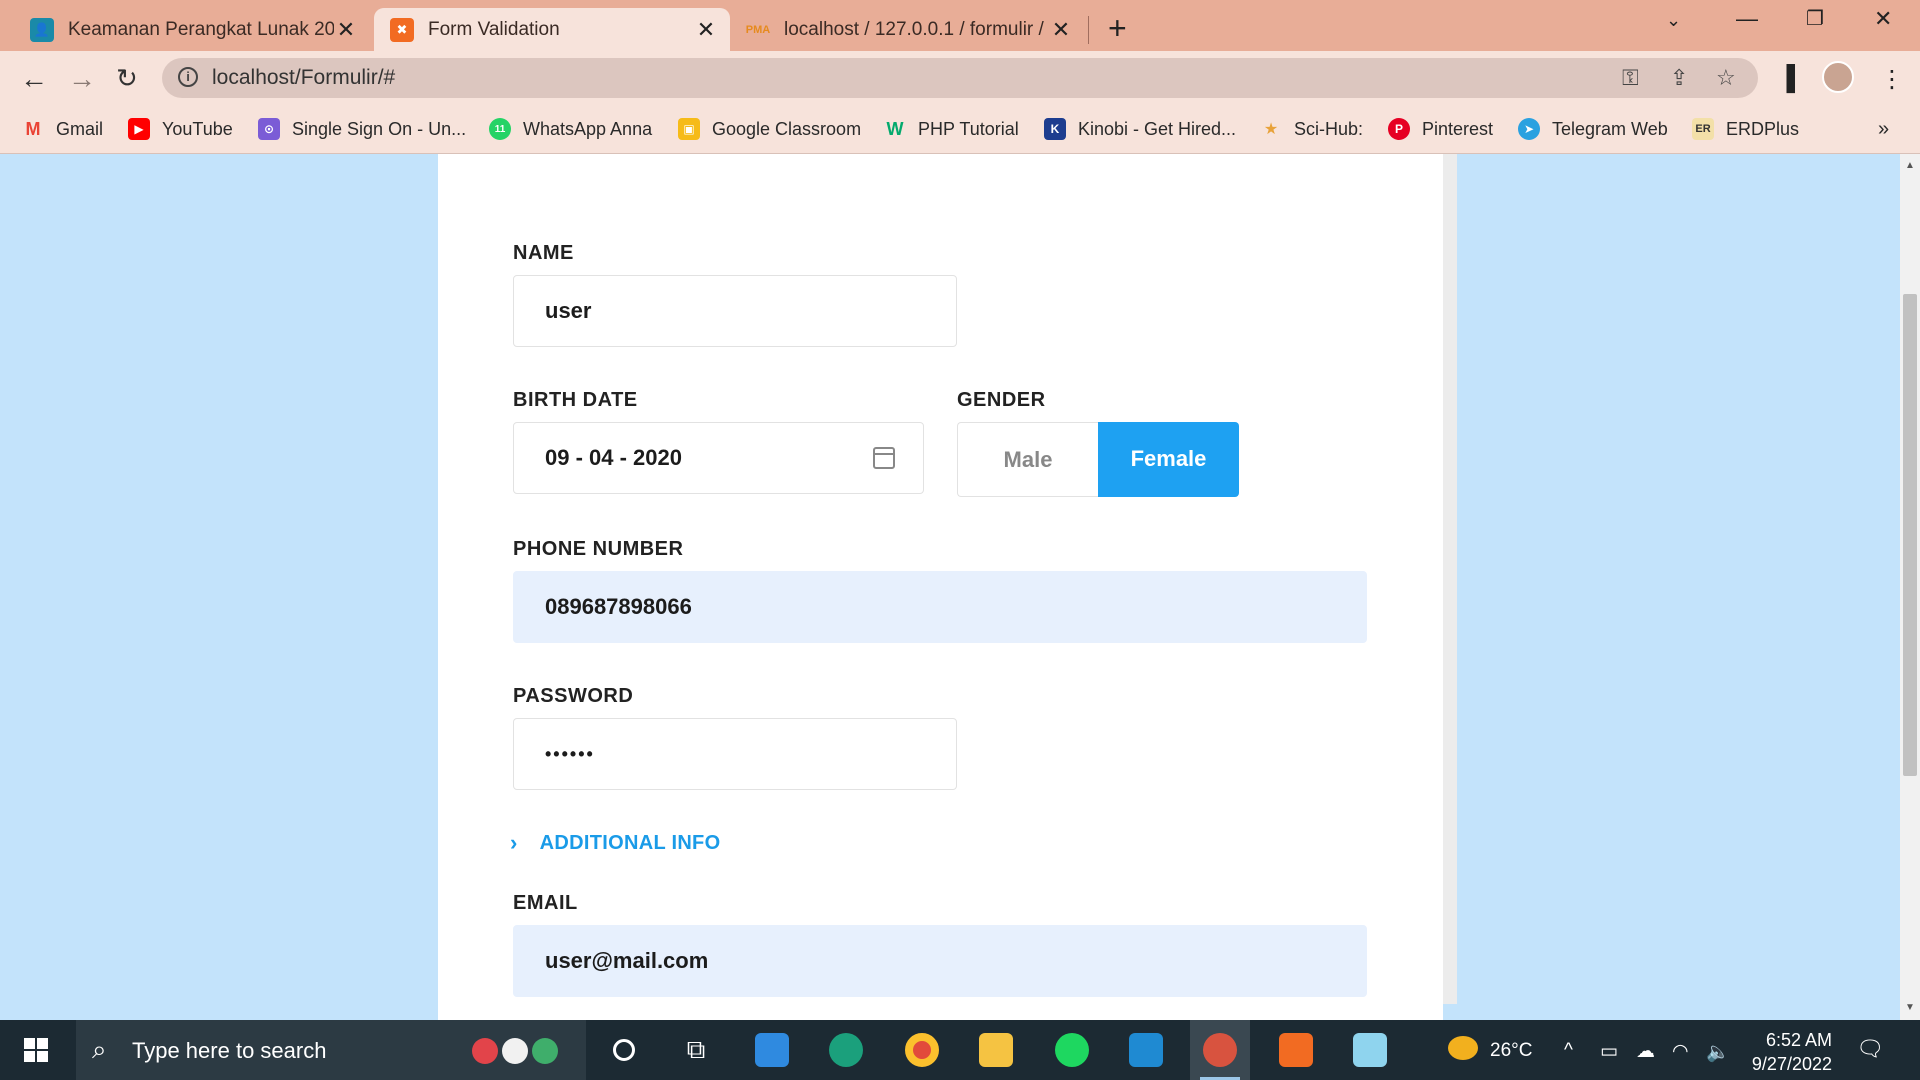  What do you see at coordinates (543, 253) in the screenshot?
I see `name-label: NAME` at bounding box center [543, 253].